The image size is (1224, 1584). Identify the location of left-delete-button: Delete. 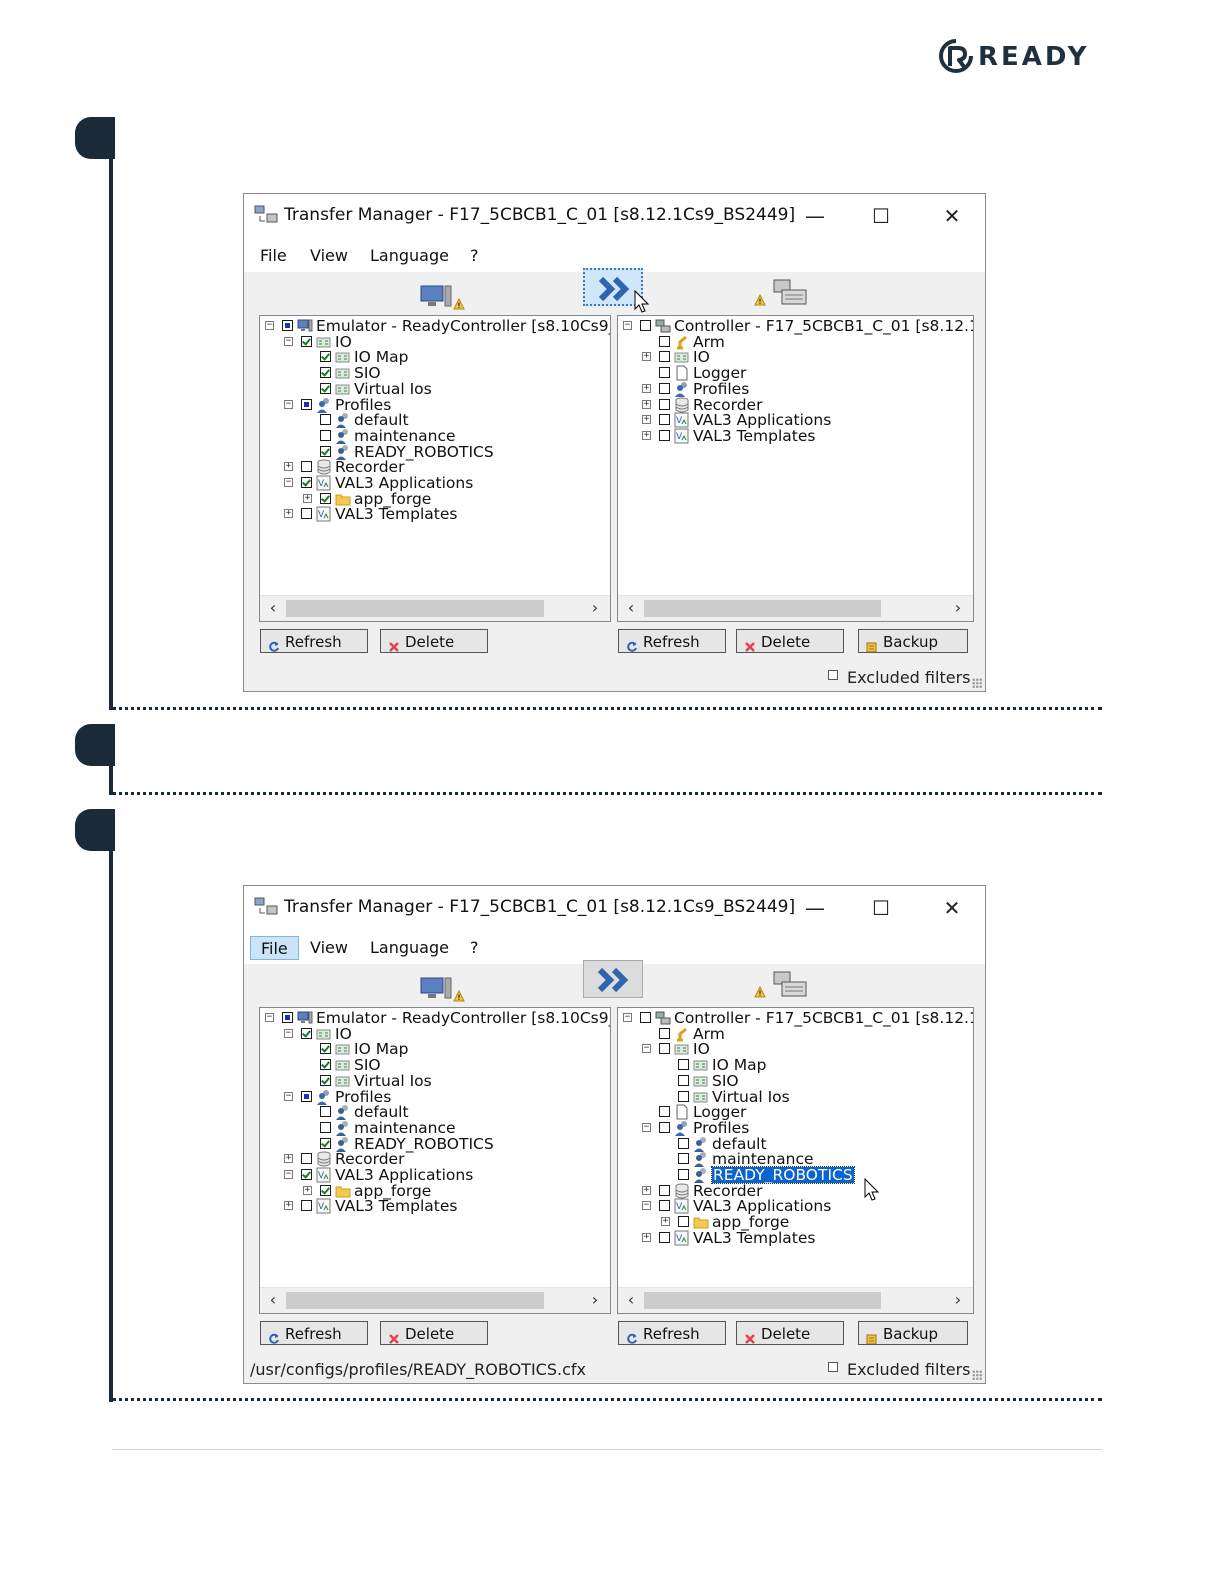
(434, 1333).